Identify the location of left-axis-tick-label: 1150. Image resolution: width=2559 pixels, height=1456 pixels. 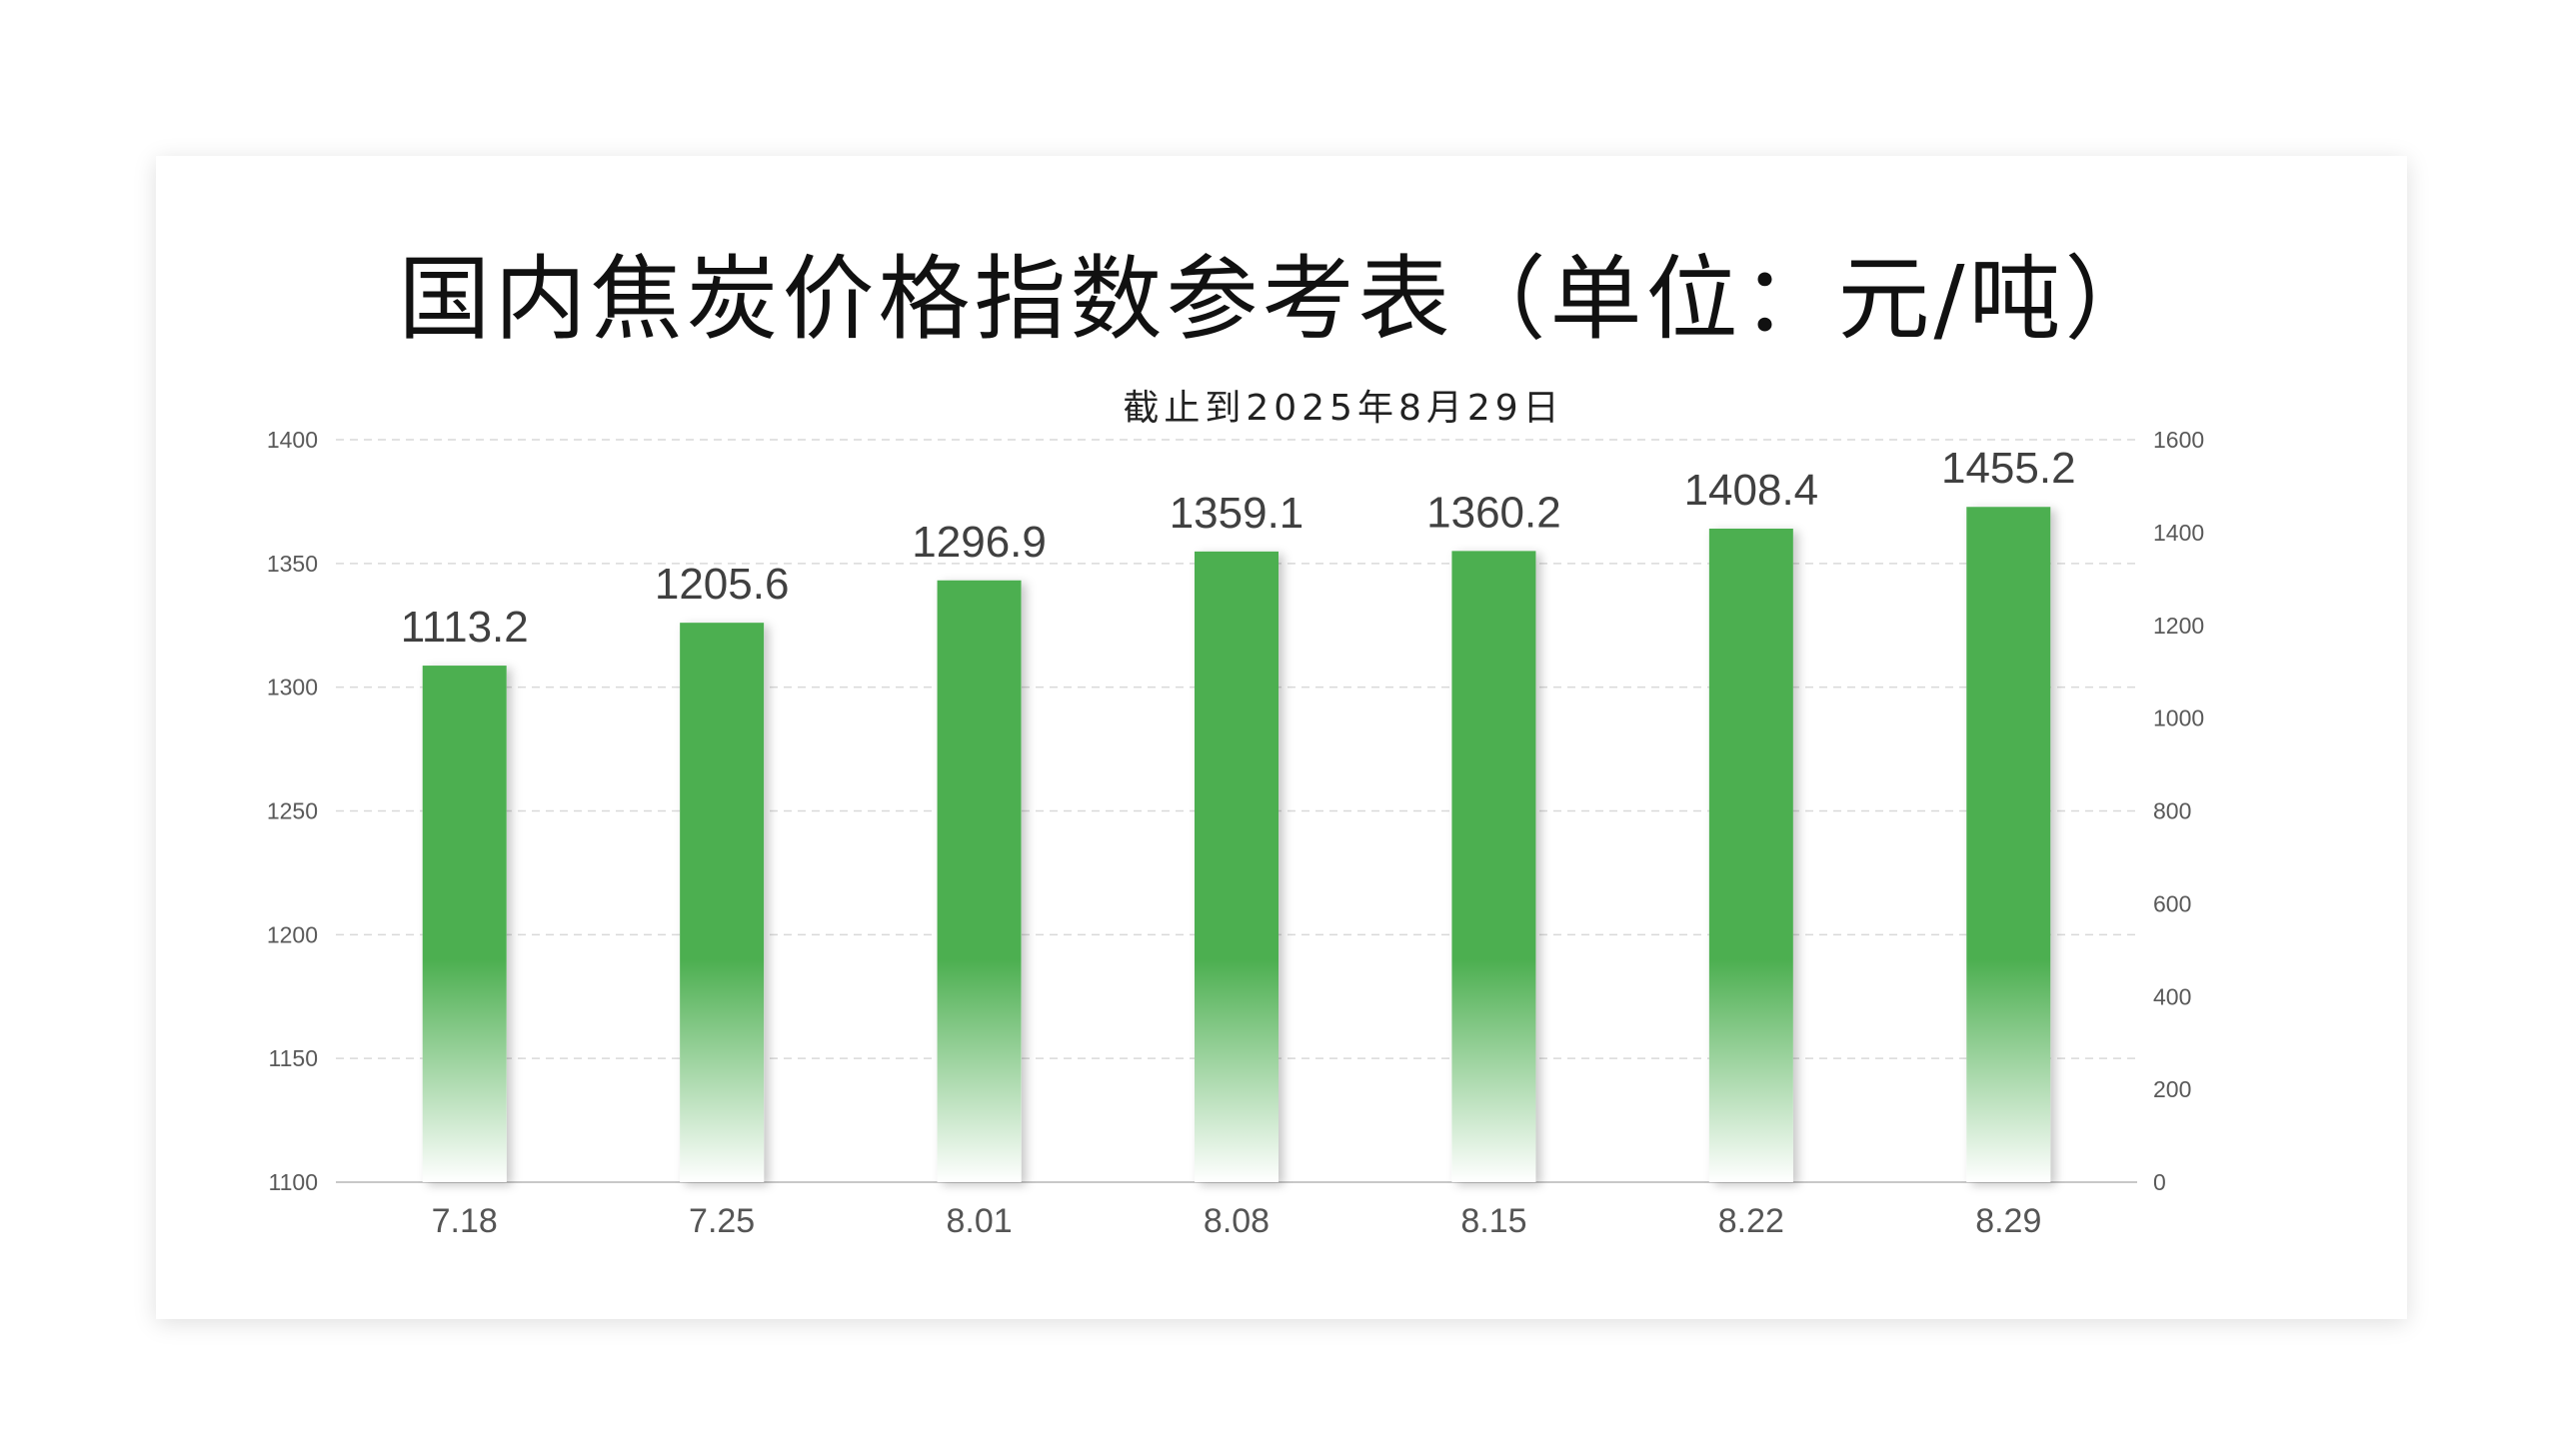
(293, 1058).